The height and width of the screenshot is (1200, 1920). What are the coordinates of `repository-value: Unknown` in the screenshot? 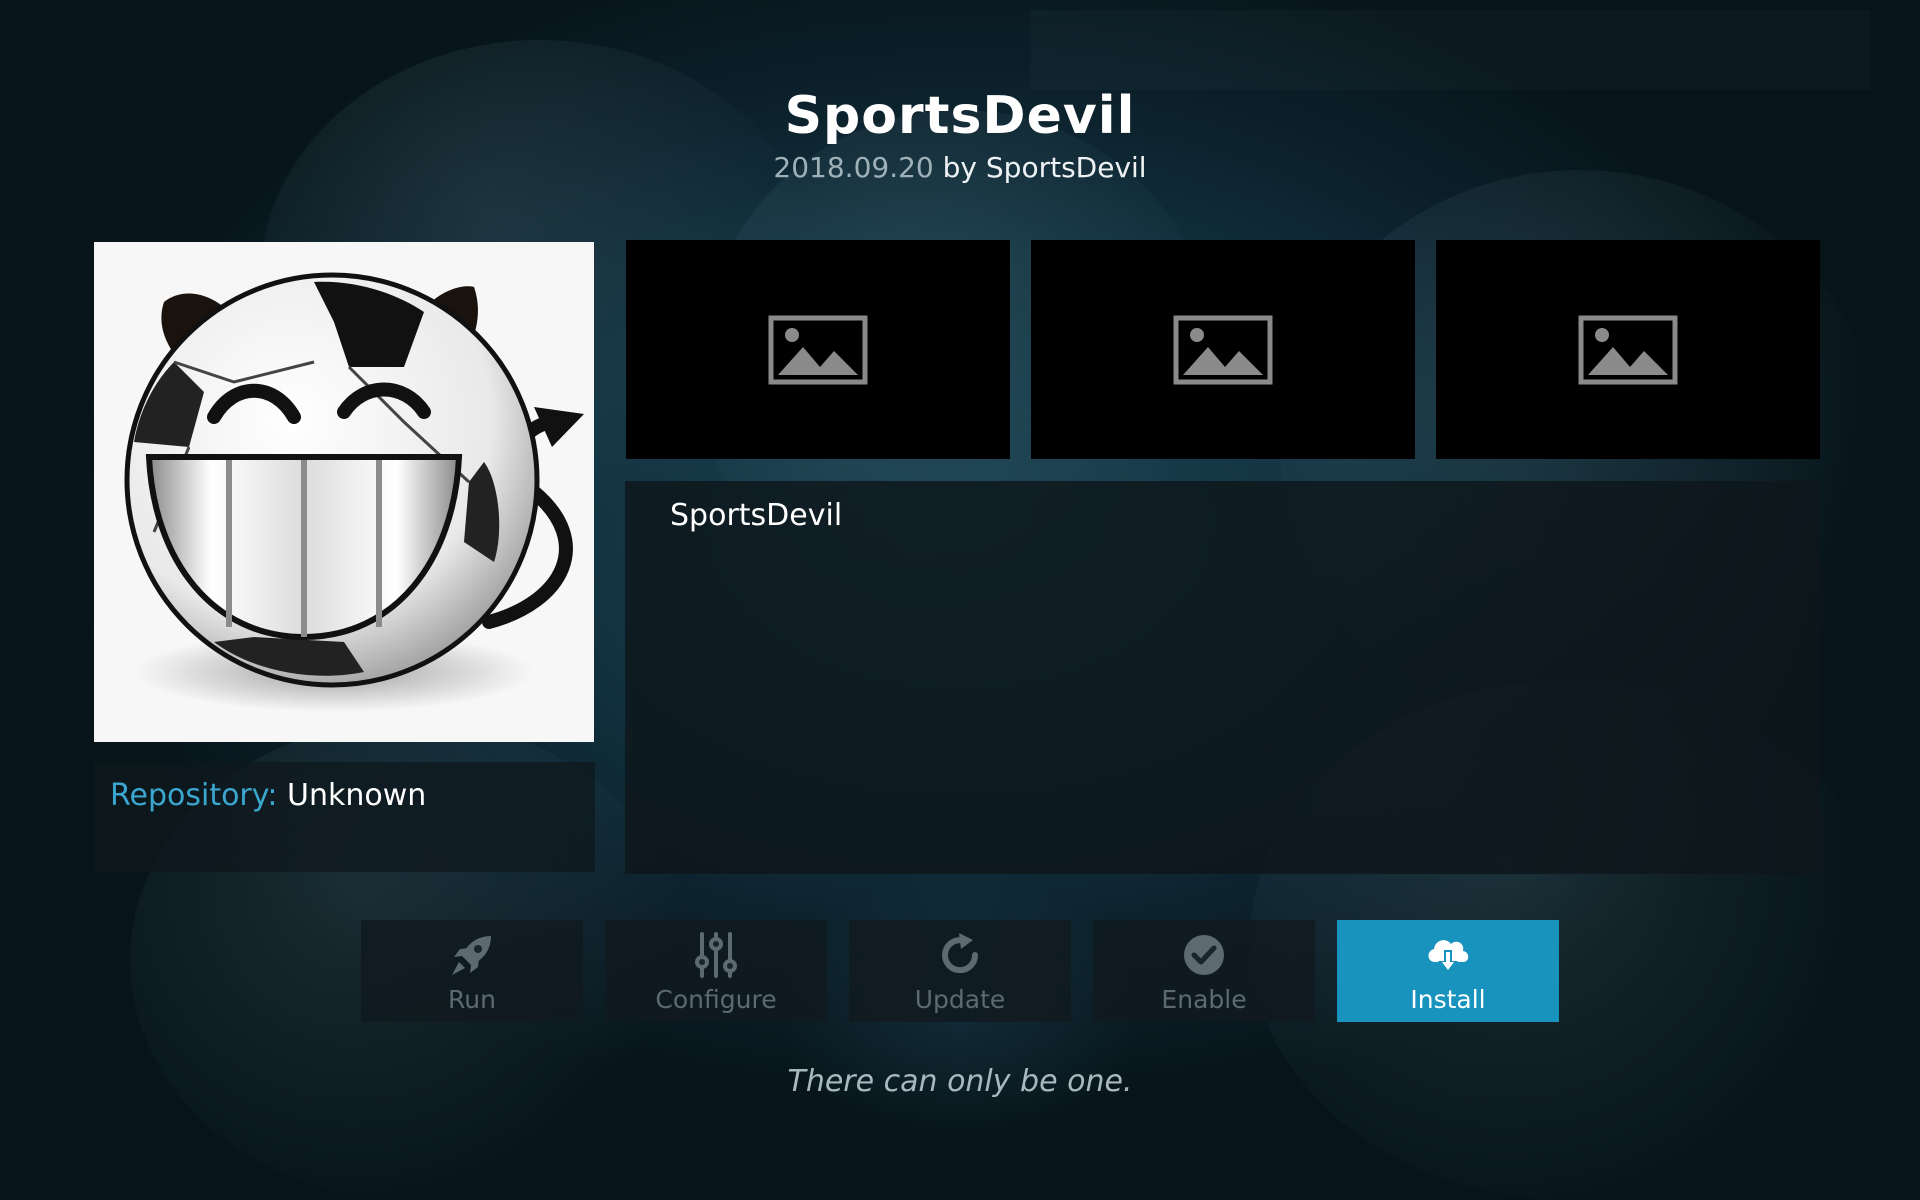 It's located at (357, 795).